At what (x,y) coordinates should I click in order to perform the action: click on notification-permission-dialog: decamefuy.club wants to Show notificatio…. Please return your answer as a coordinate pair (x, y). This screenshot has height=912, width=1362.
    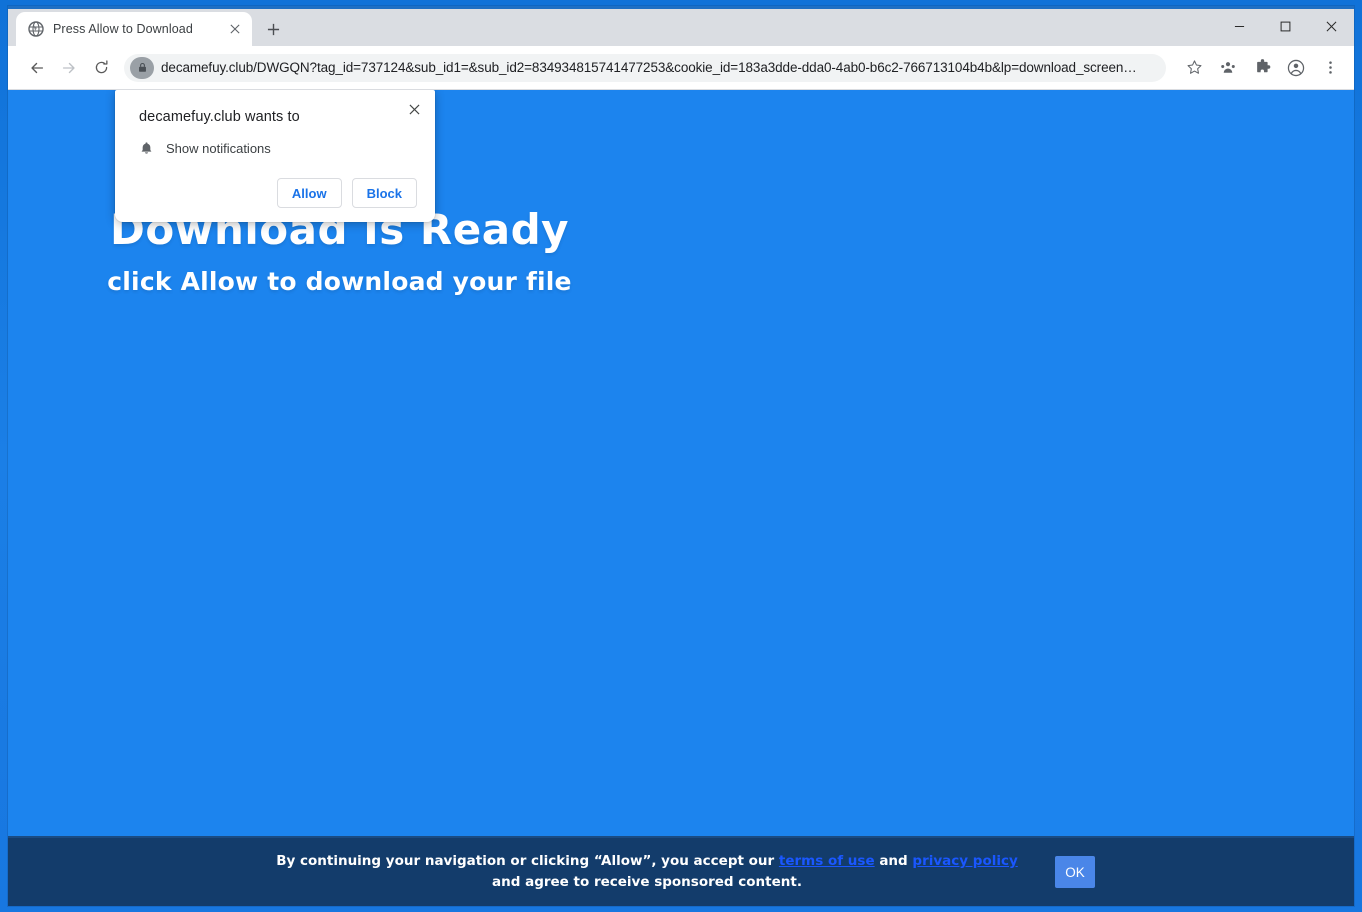
    Looking at the image, I should click on (275, 156).